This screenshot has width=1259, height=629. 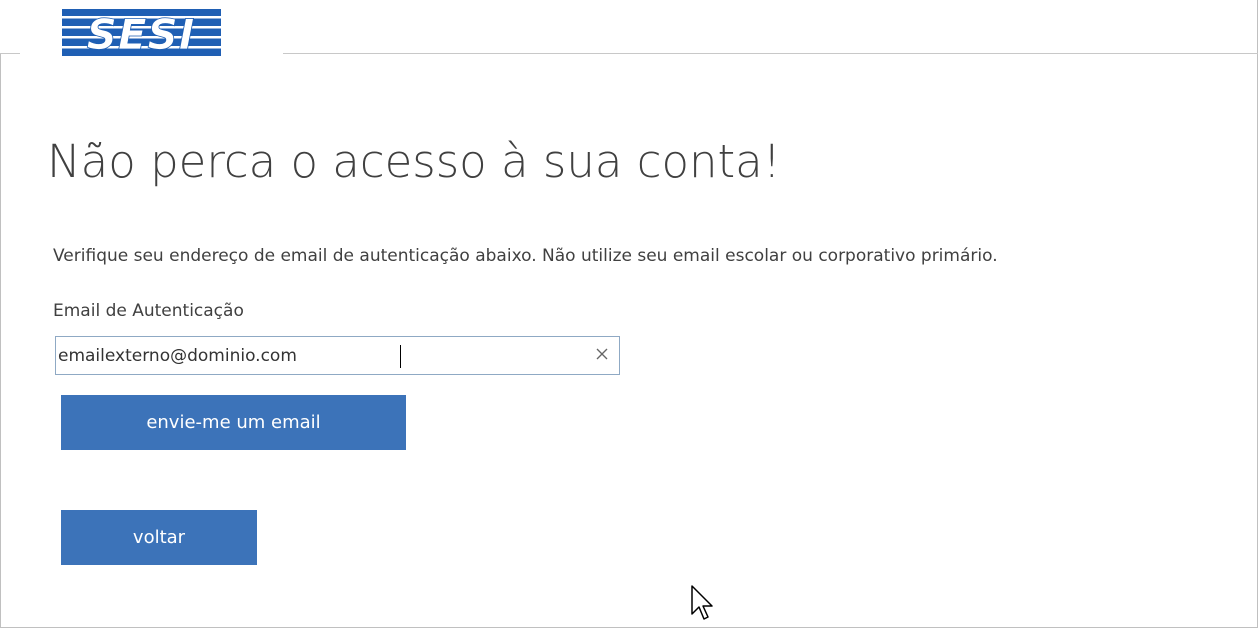 I want to click on send-email-button-label: envie-me um email, so click(x=233, y=422).